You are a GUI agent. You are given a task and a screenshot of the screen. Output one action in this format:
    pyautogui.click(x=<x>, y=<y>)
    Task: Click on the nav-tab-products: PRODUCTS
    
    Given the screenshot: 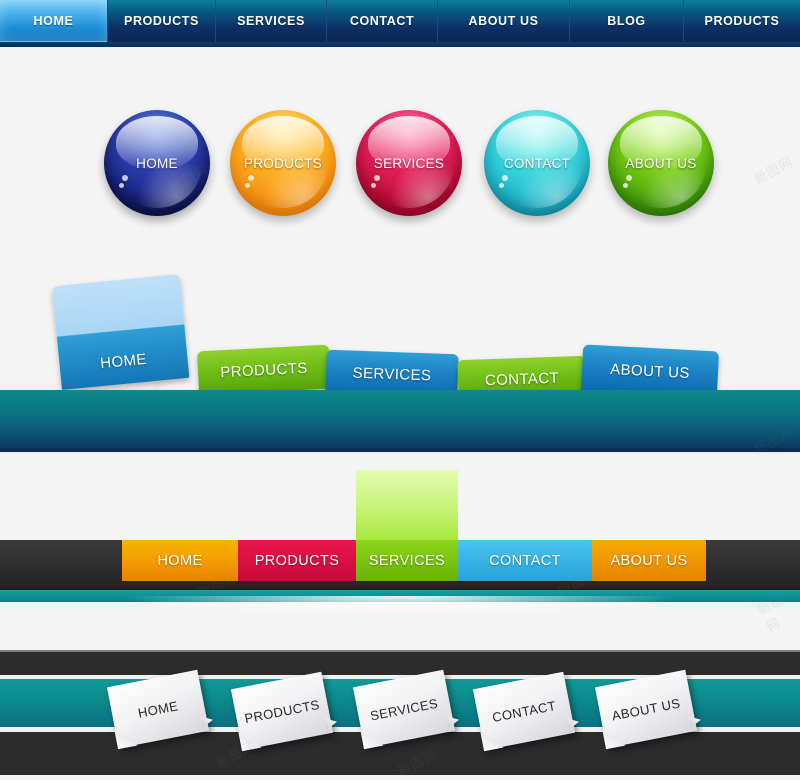 What is the action you would take?
    pyautogui.click(x=162, y=21)
    